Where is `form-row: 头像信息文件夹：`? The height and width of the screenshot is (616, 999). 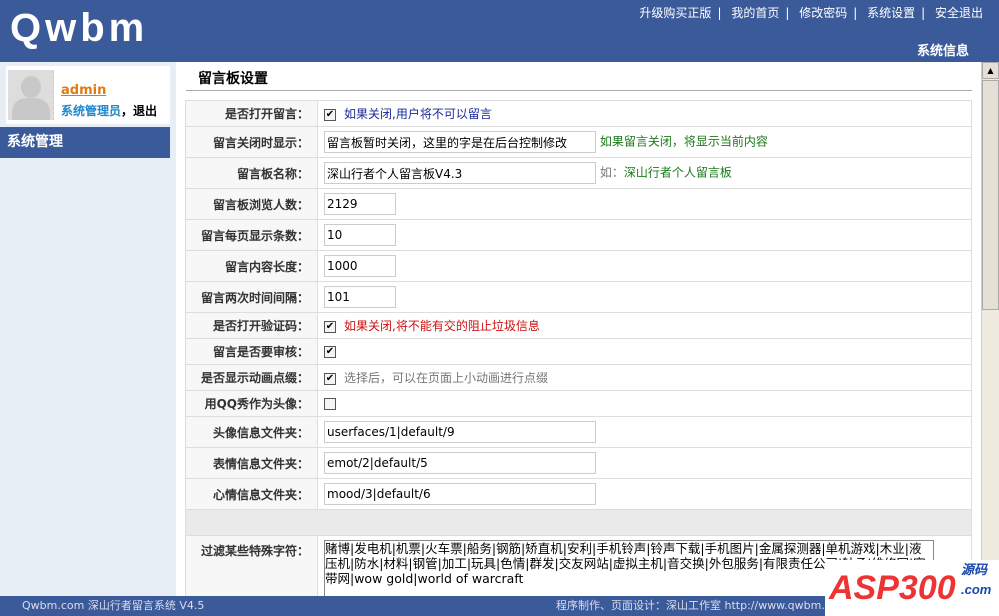
form-row: 头像信息文件夹： is located at coordinates (578, 432).